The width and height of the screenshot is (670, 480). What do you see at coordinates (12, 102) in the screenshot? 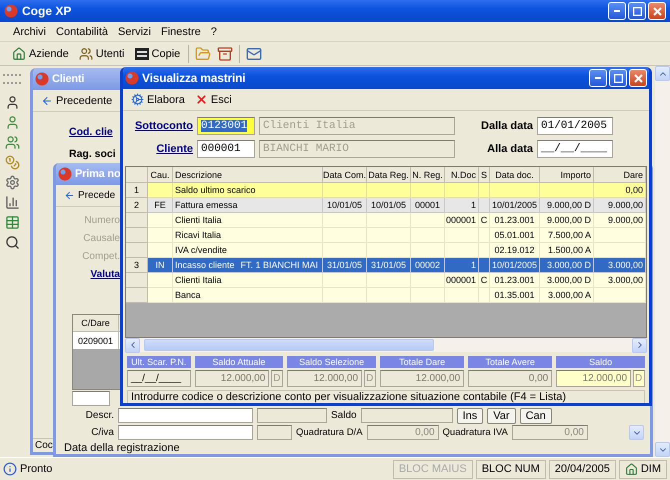
I see `person-icon` at bounding box center [12, 102].